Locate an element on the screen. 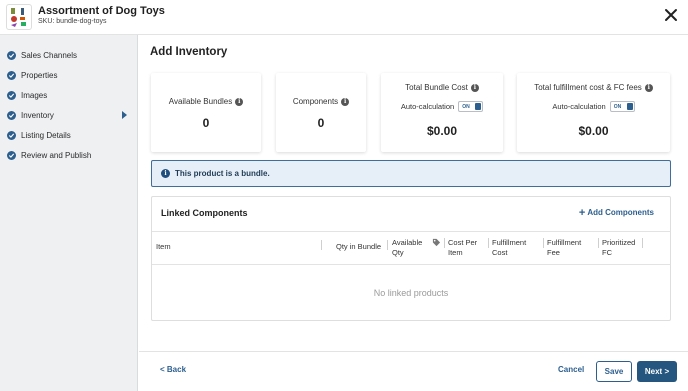 This screenshot has width=688, height=391. fulfillment-cost-label-row: Total fulfillment cost & FC fees i is located at coordinates (593, 87).